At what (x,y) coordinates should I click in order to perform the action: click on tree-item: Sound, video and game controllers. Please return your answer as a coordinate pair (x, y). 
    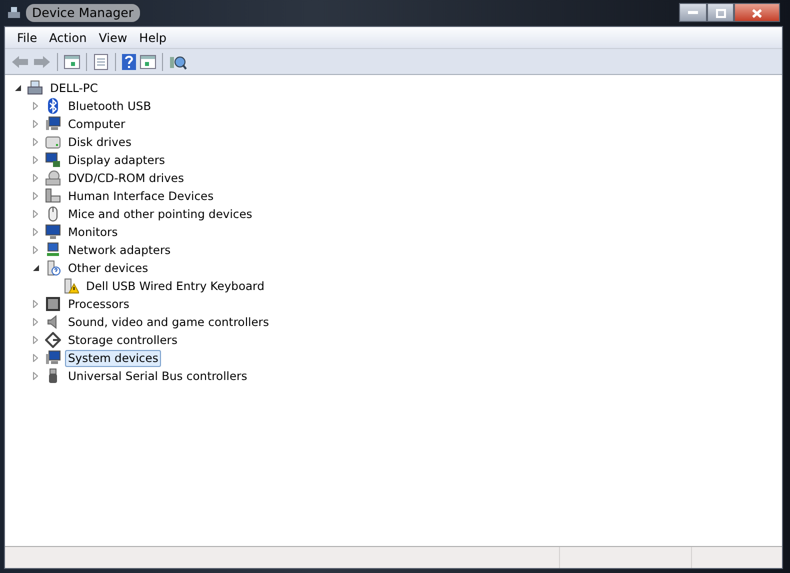
    Looking at the image, I should click on (168, 322).